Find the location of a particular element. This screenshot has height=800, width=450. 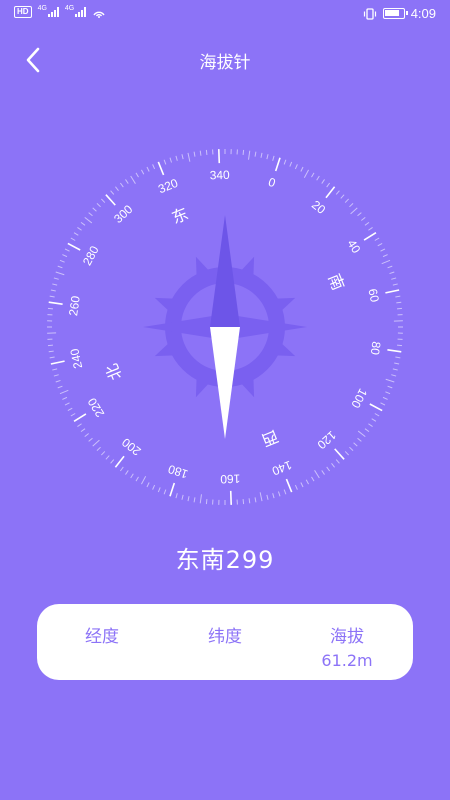

network-type-2: 4G is located at coordinates (69, 8).